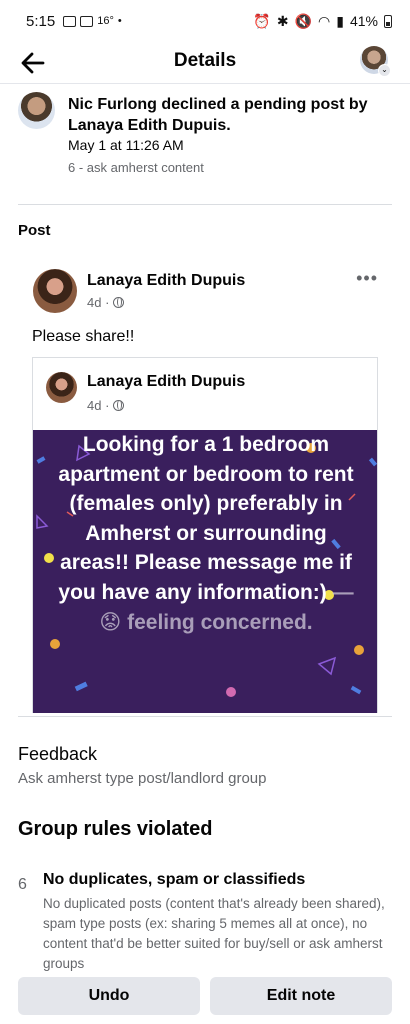  I want to click on signal-icon: ▮, so click(340, 20).